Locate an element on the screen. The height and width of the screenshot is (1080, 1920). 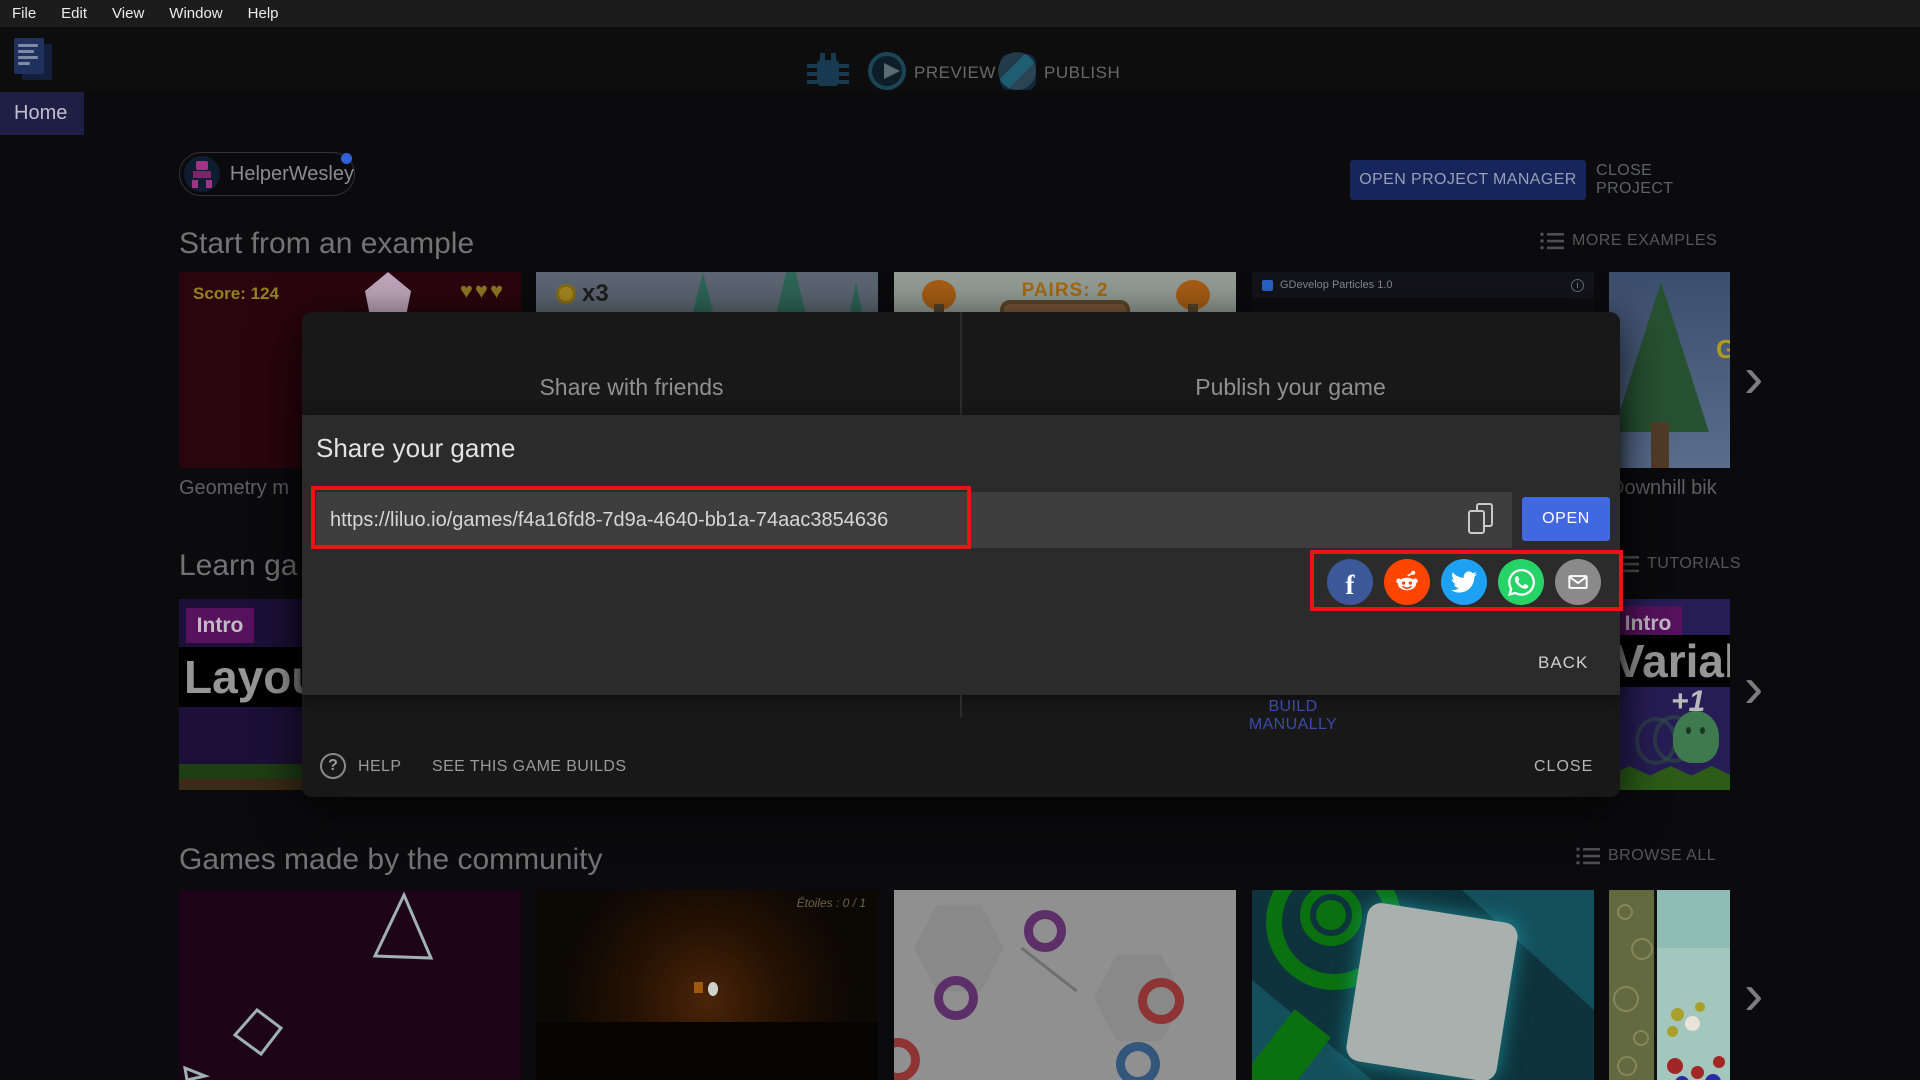
white-tile is located at coordinates (1432, 990).